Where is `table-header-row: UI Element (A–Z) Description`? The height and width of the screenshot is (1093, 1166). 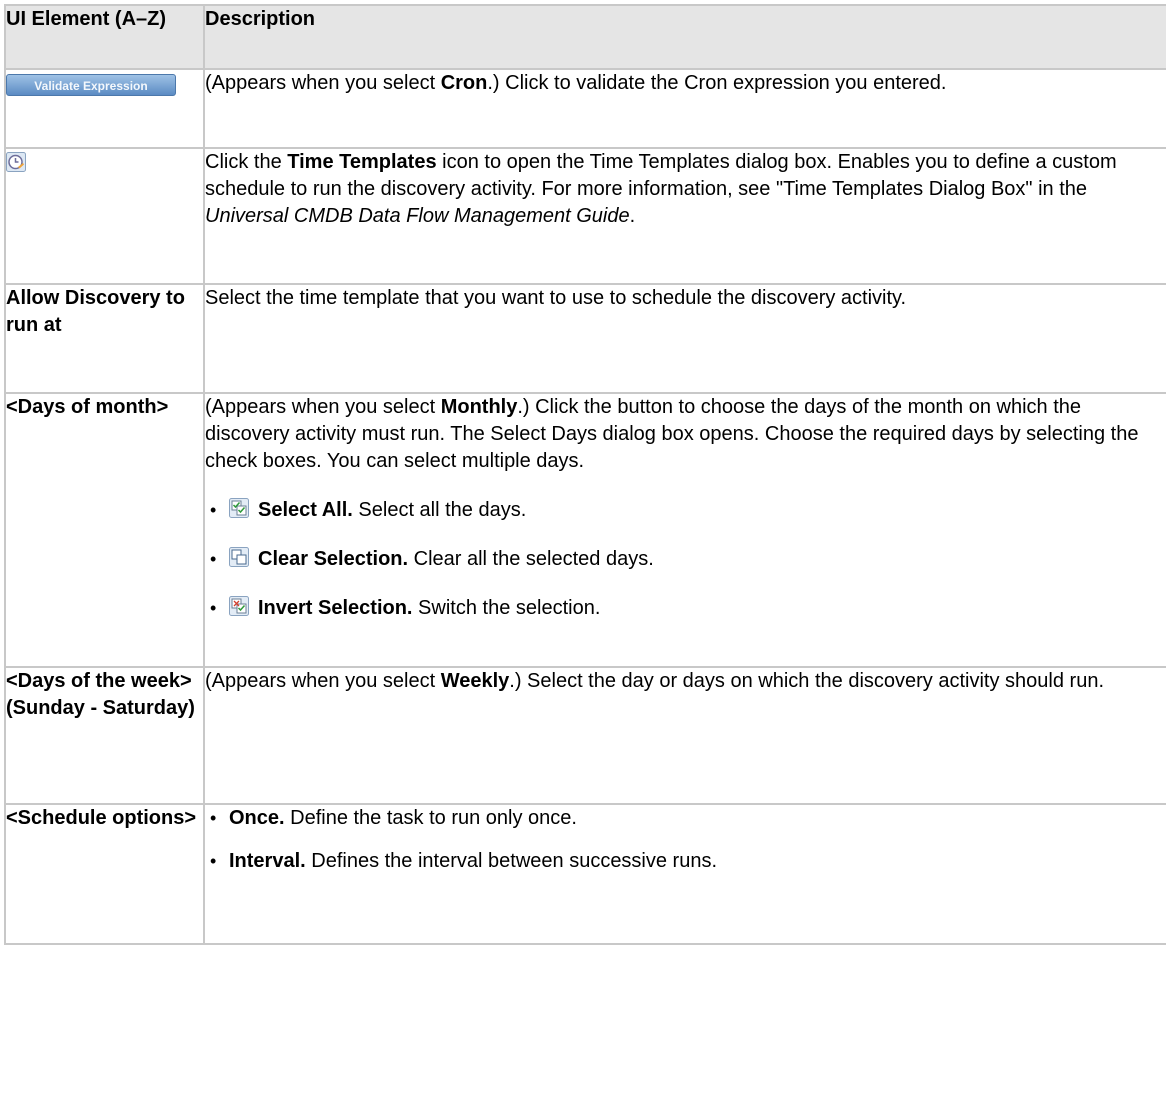
table-header-row: UI Element (A–Z) Description is located at coordinates (585, 37).